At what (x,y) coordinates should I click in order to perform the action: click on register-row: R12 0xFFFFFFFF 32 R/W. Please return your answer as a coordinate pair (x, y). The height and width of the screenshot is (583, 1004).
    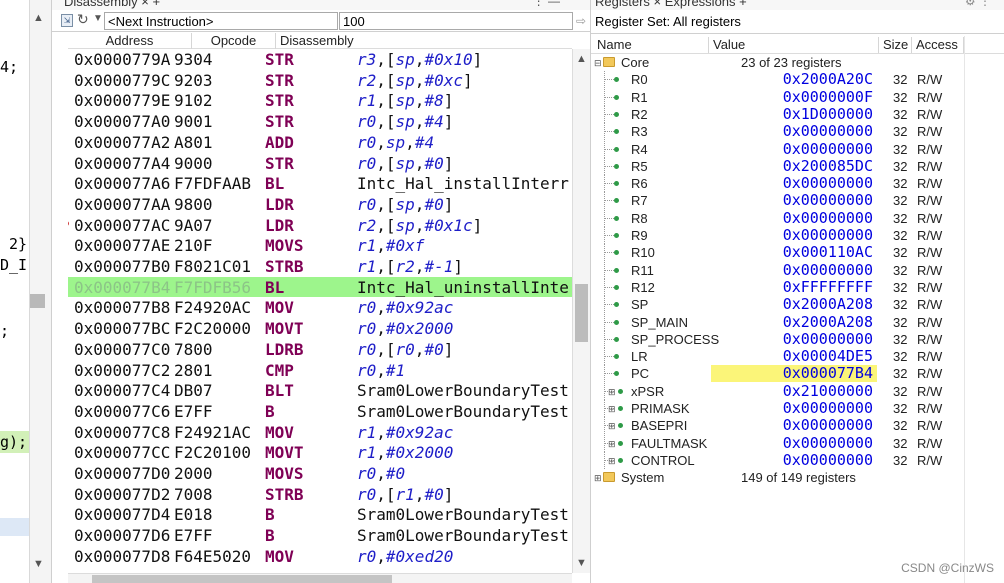
    Looking at the image, I should click on (777, 287).